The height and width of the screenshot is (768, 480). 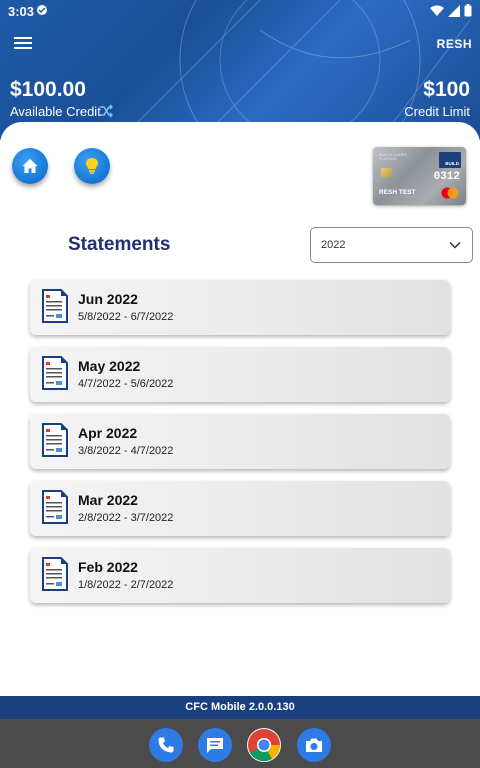 I want to click on card-last-four: 0312, so click(x=446, y=177).